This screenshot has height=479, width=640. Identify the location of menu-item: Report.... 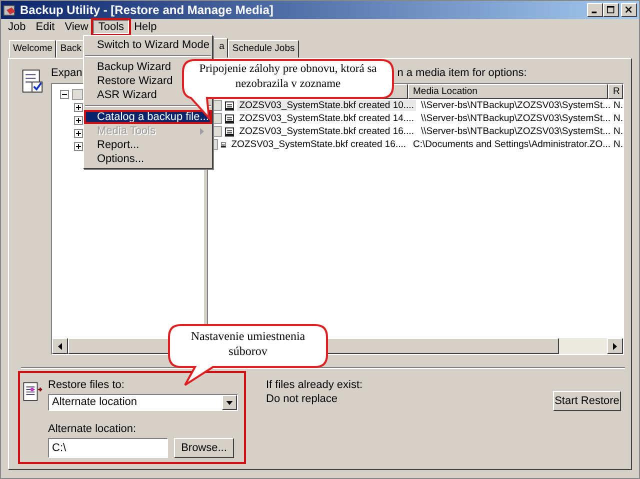
(148, 145).